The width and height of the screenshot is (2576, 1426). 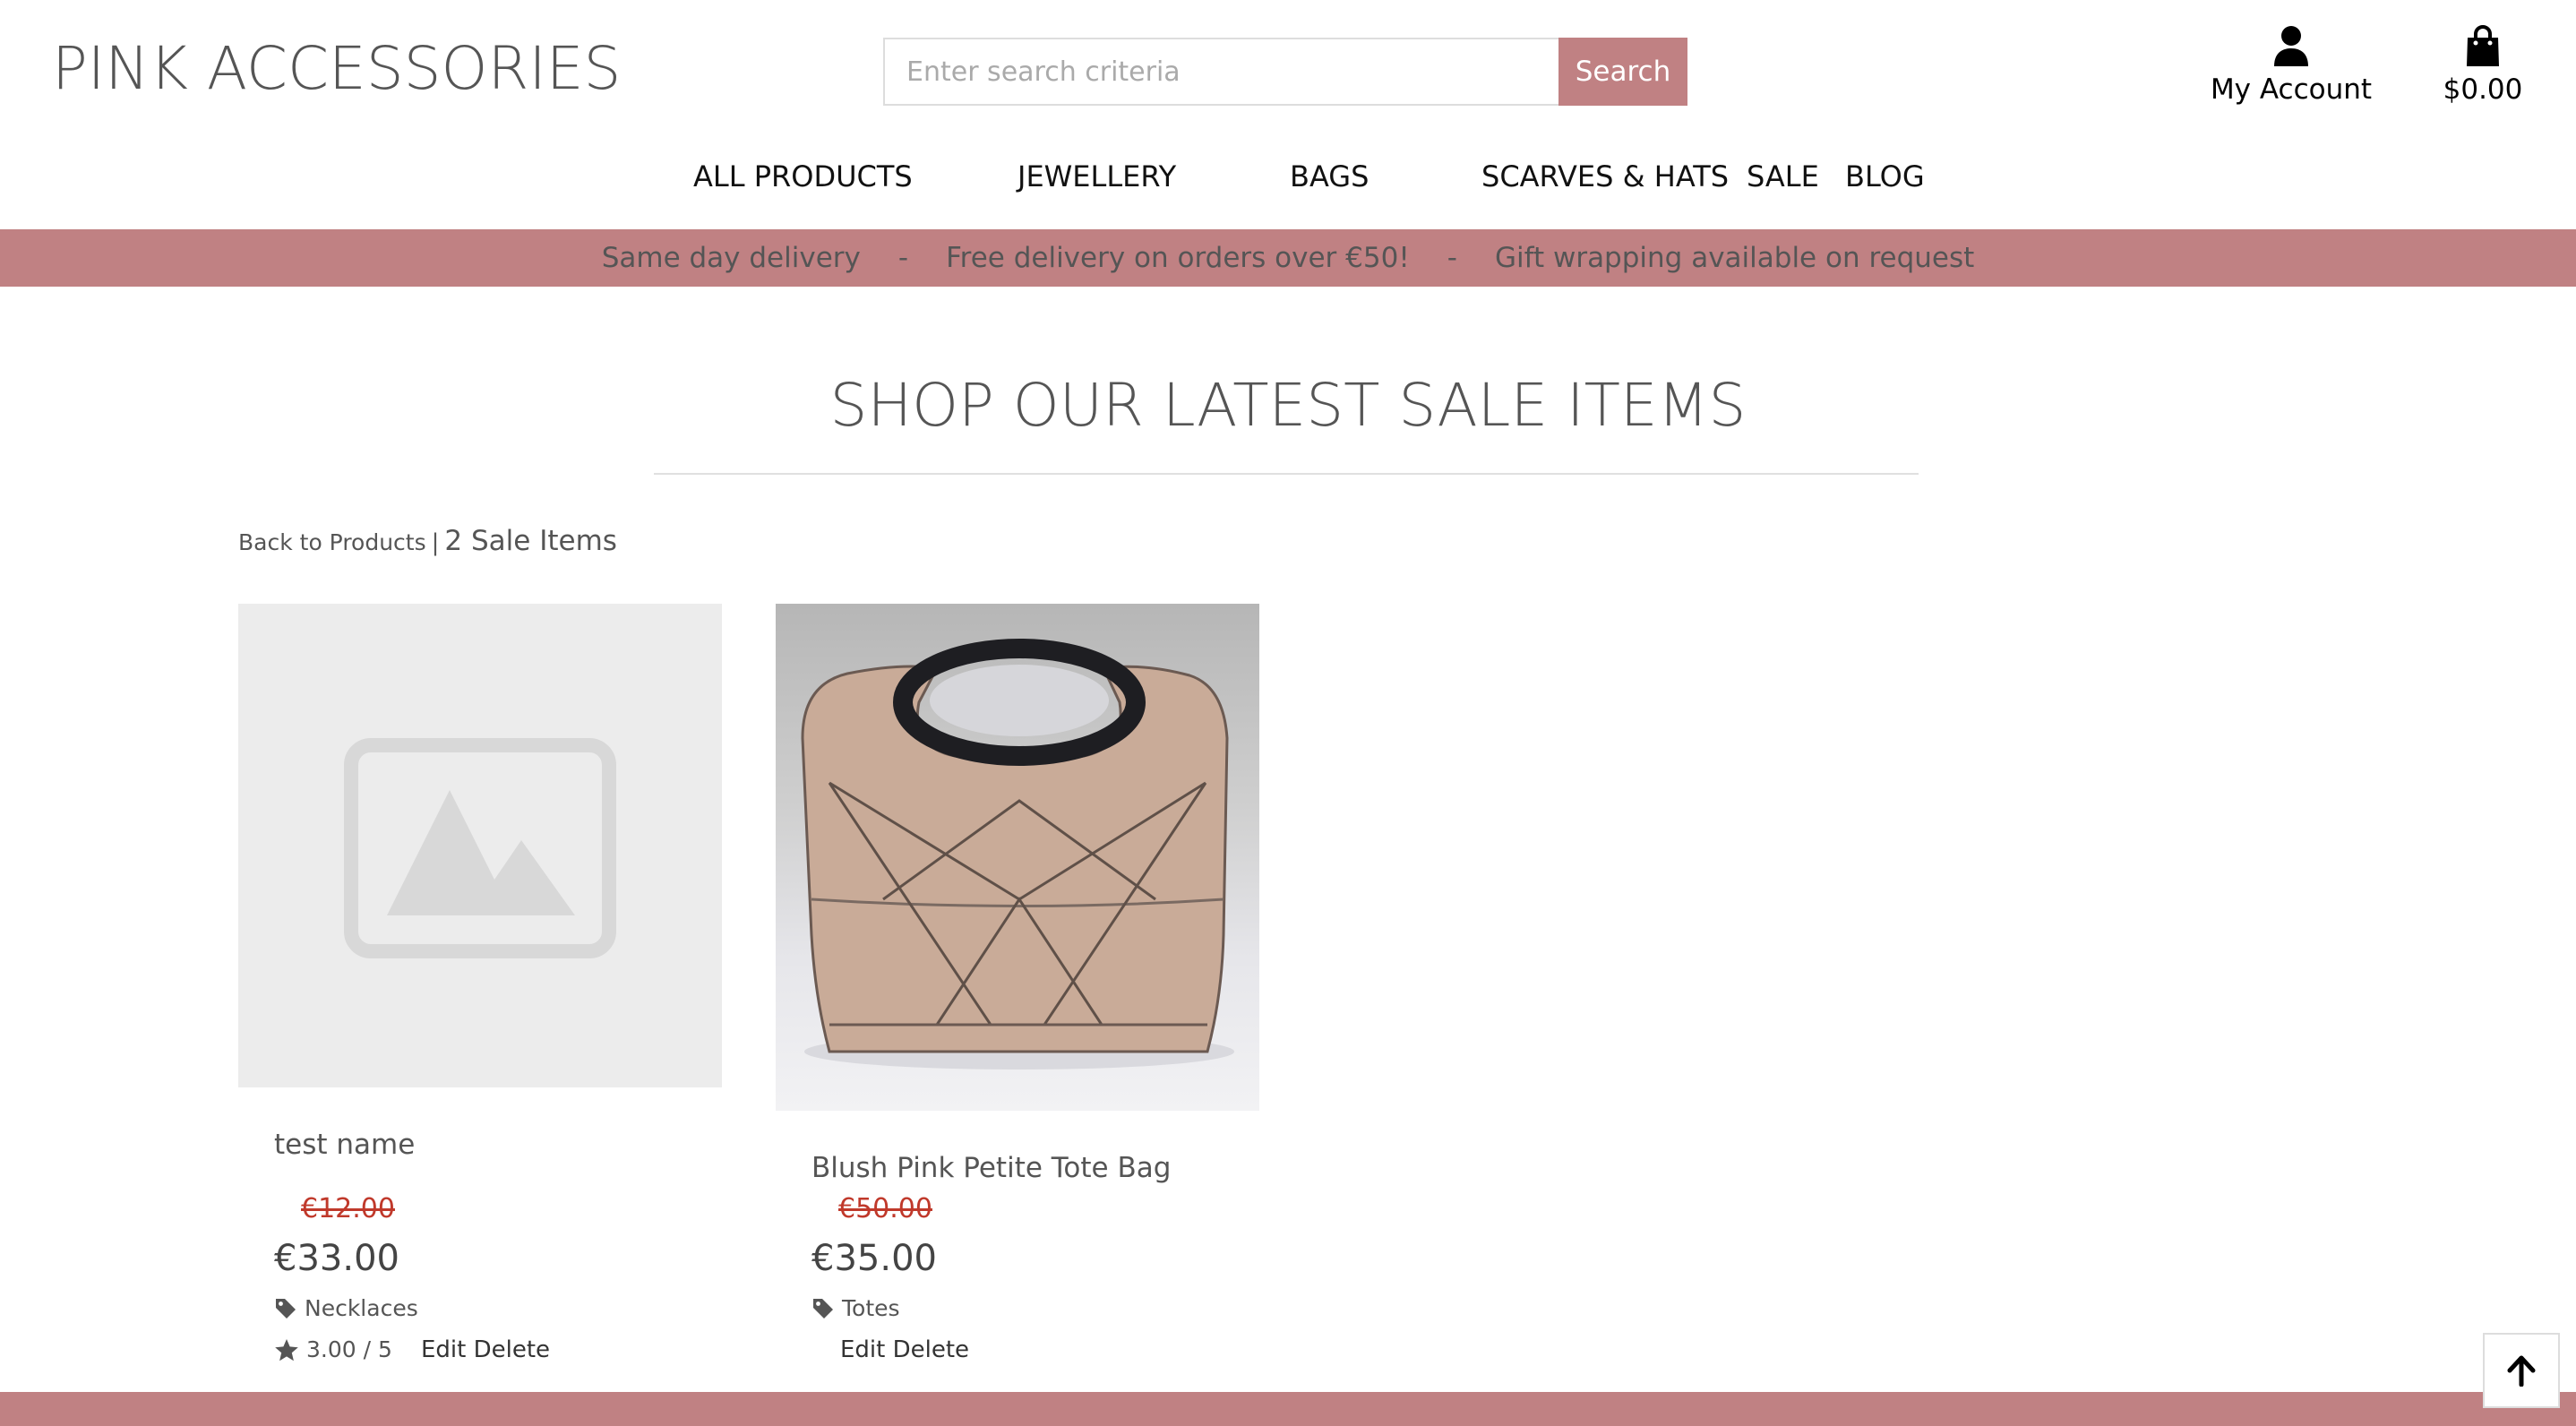 What do you see at coordinates (2483, 45) in the screenshot?
I see `shopping-bag-icon` at bounding box center [2483, 45].